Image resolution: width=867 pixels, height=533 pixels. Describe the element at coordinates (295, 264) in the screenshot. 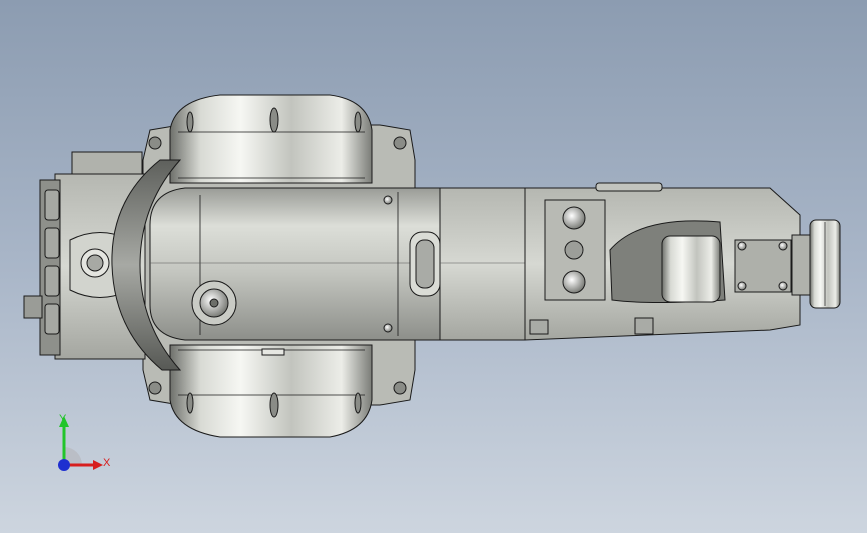

I see `shoulder-body` at that location.